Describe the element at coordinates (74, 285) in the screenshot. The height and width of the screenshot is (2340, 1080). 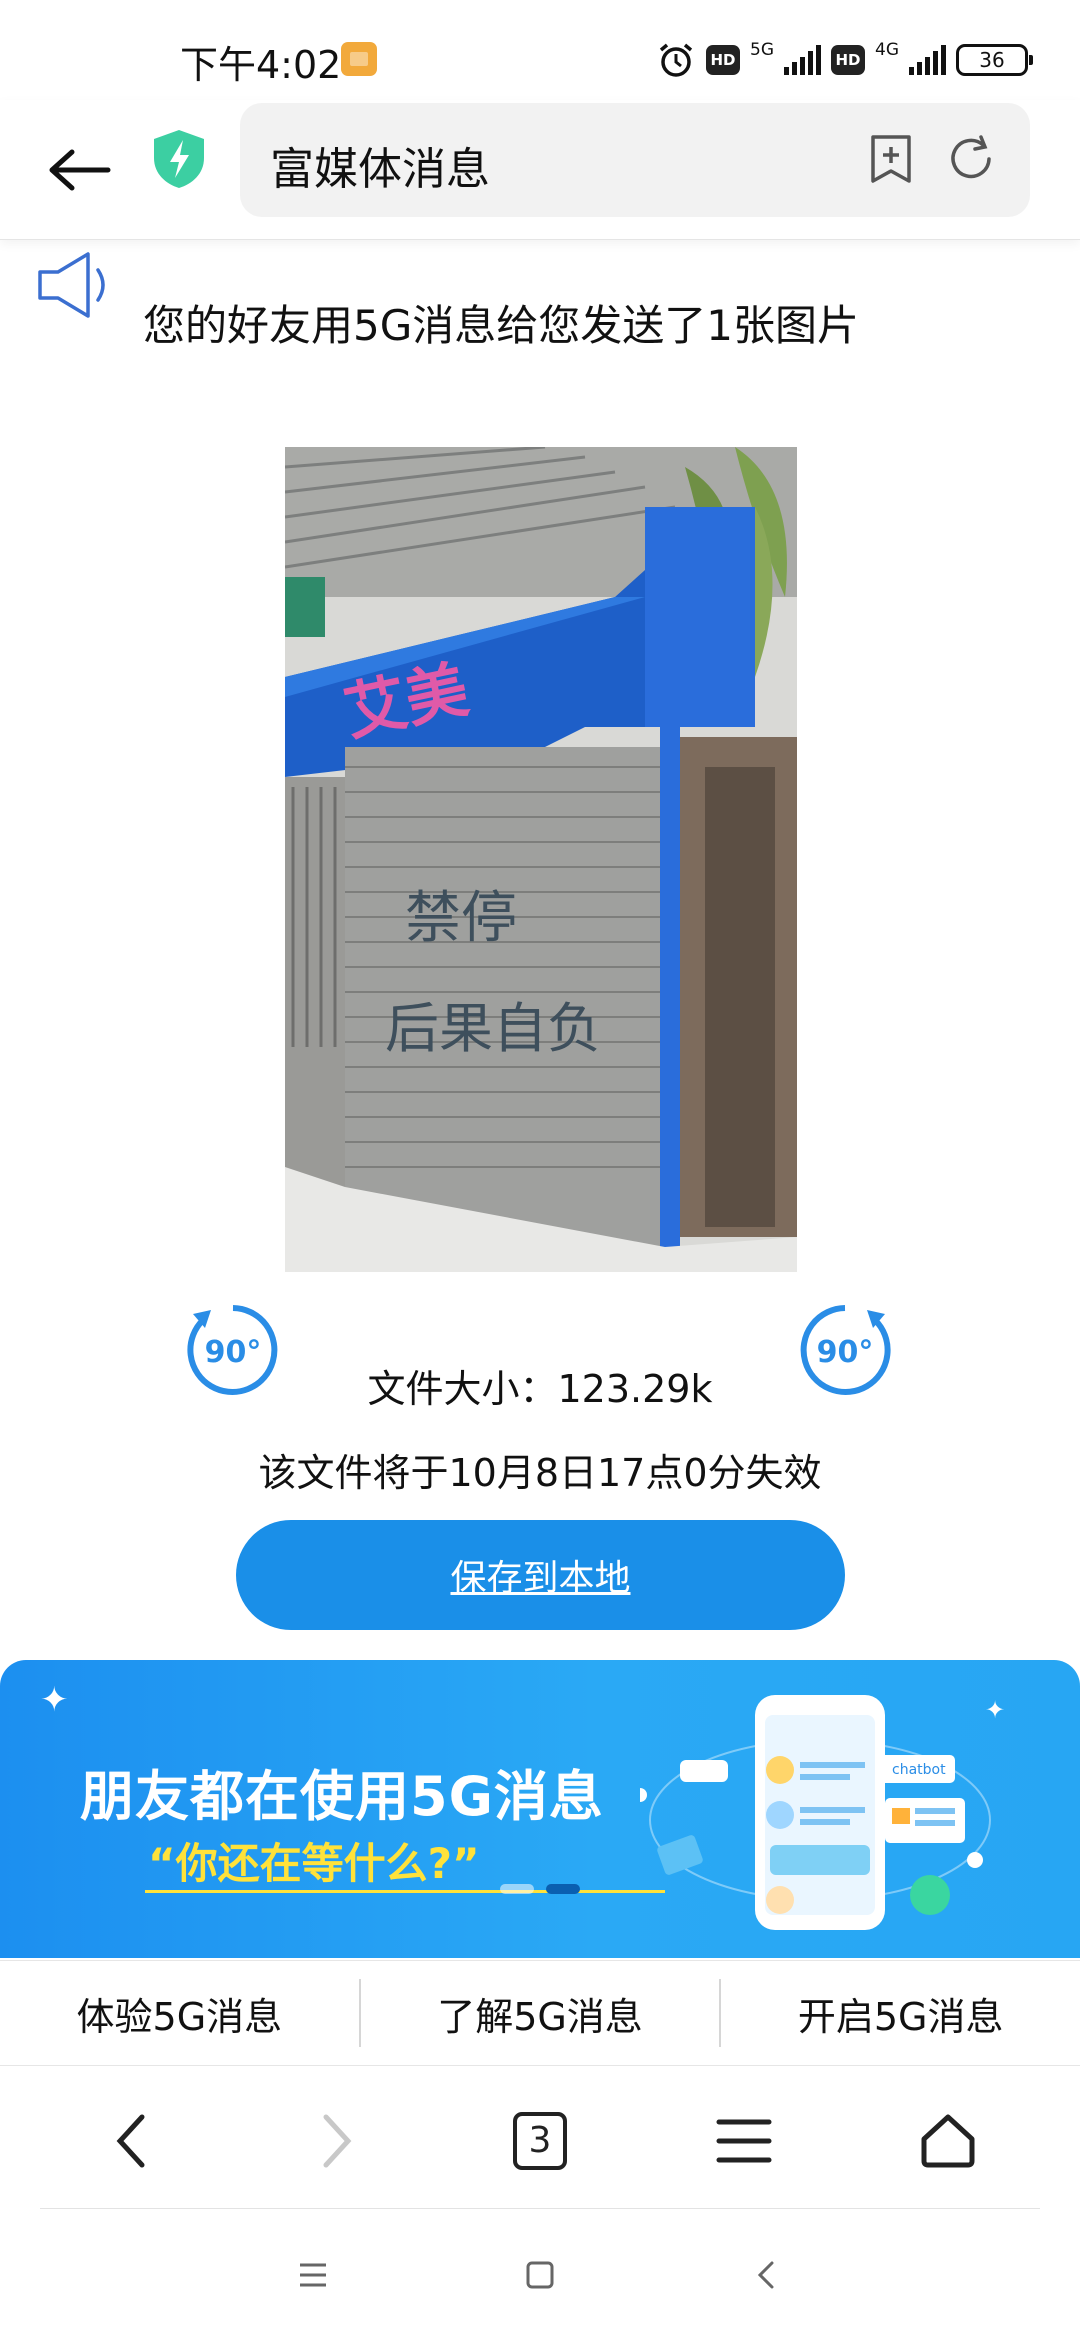
I see `speaker-icon` at that location.